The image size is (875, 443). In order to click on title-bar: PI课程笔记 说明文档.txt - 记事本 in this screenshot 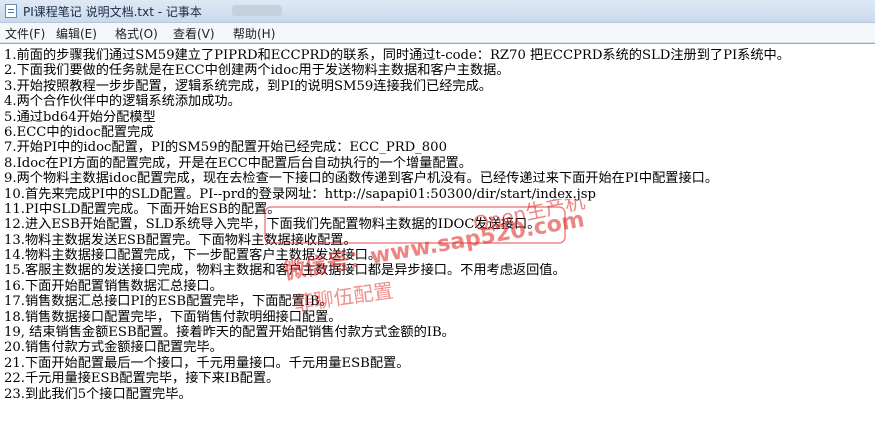, I will do `click(437, 11)`.